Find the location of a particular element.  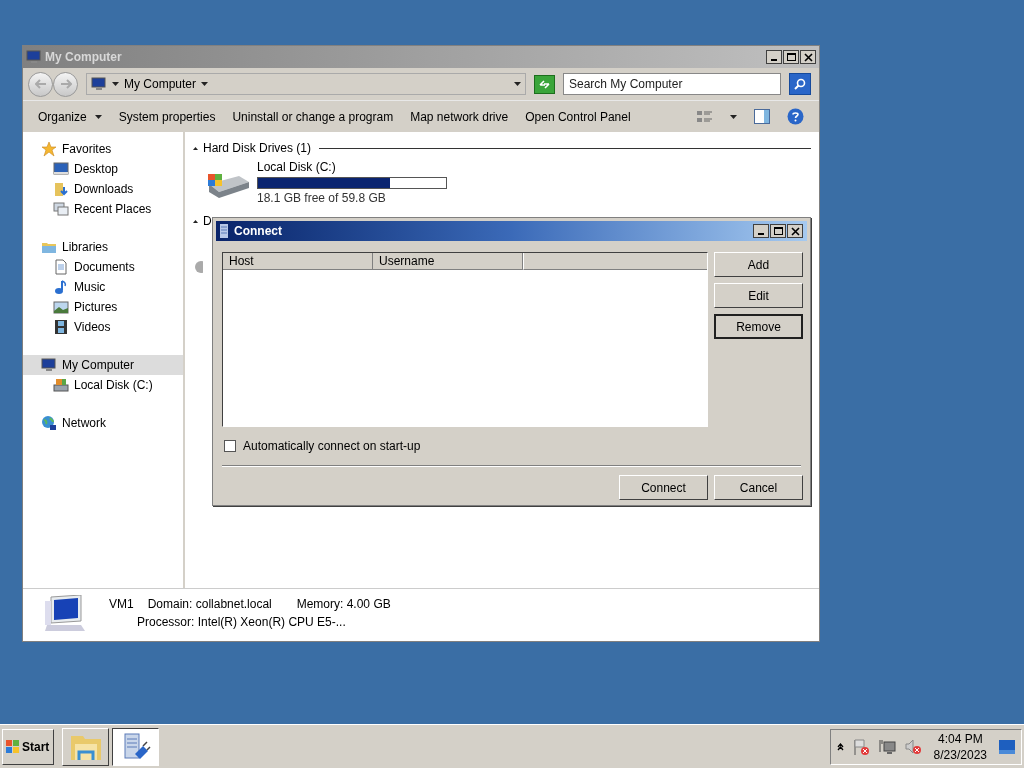

sidebar-item: Videos is located at coordinates (103, 327).